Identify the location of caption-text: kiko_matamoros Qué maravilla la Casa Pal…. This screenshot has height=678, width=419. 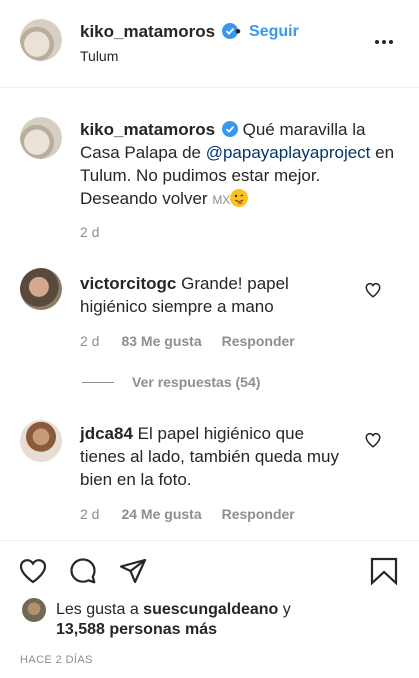
(237, 164).